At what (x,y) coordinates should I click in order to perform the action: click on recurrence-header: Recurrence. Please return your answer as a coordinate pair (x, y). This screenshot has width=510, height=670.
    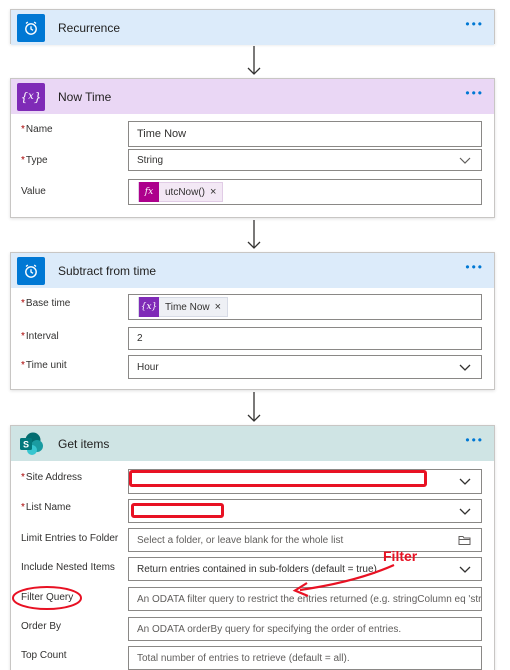
    Looking at the image, I should click on (252, 27).